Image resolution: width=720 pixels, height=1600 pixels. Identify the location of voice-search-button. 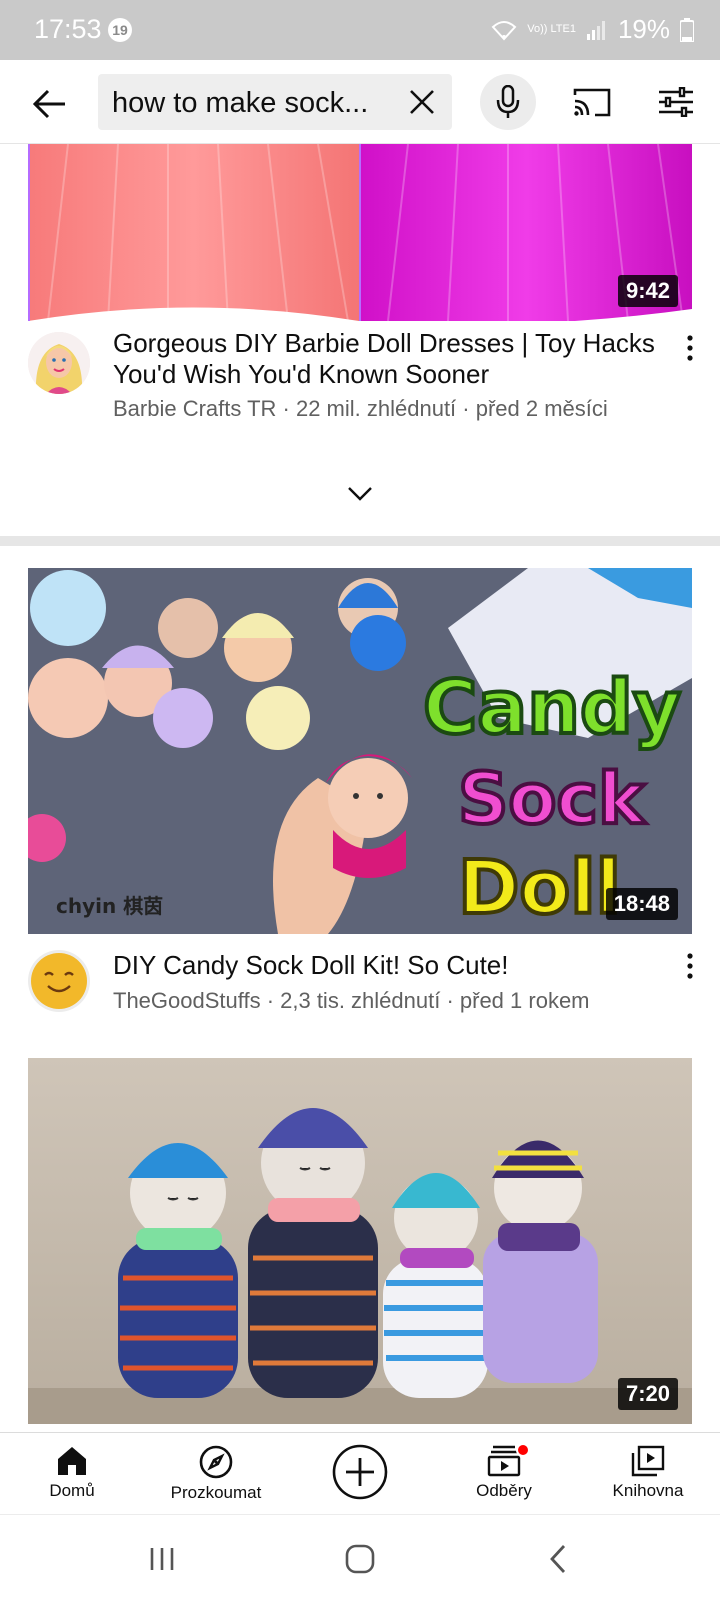
(508, 102).